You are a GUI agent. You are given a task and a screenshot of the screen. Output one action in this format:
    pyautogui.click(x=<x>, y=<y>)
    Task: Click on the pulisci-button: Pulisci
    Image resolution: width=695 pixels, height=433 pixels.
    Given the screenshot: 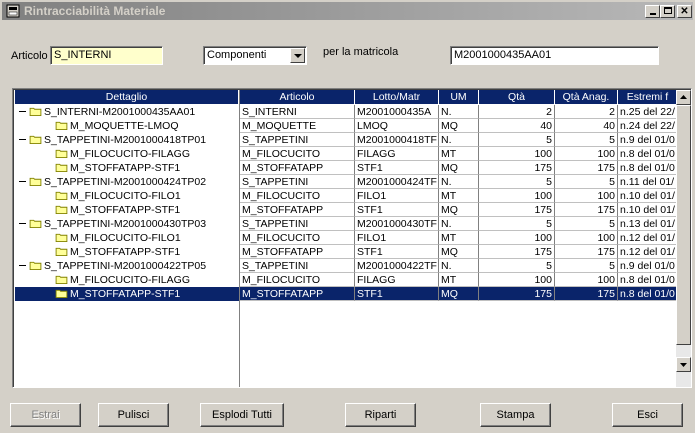 What is the action you would take?
    pyautogui.click(x=133, y=415)
    